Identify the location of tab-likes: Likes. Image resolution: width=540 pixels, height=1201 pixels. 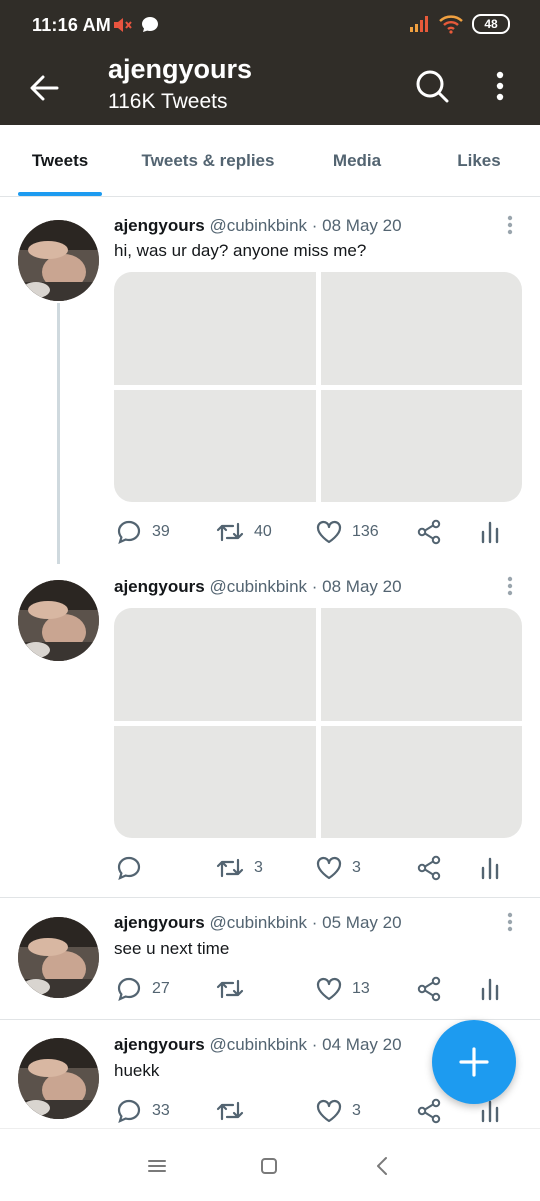
(479, 160).